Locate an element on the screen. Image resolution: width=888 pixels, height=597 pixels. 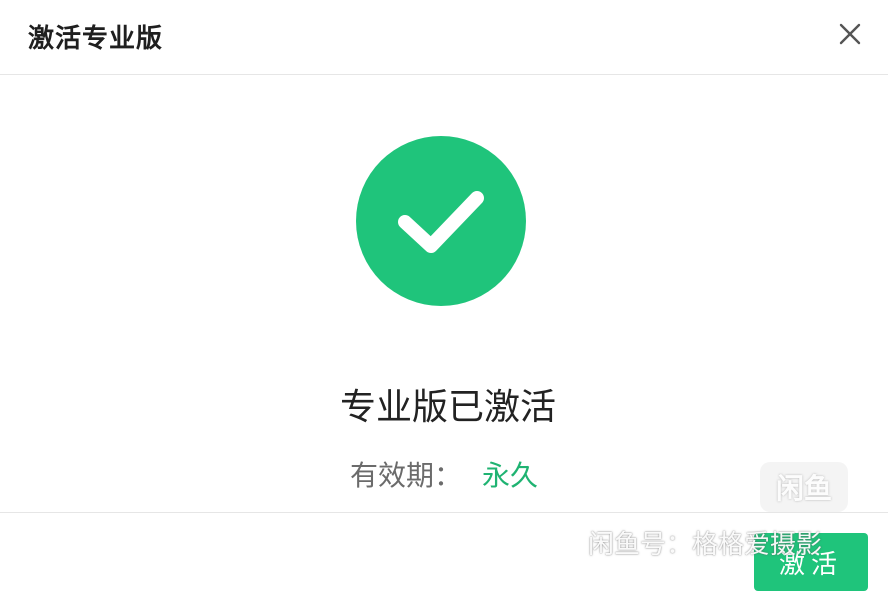
close-button is located at coordinates (850, 36).